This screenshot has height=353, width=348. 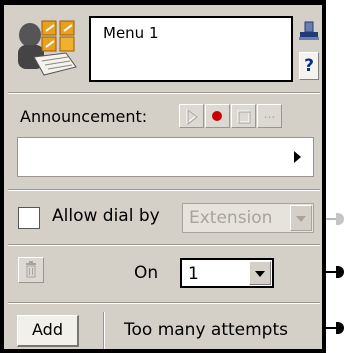 What do you see at coordinates (106, 216) in the screenshot?
I see `allow-dial-label: Allow dial by` at bounding box center [106, 216].